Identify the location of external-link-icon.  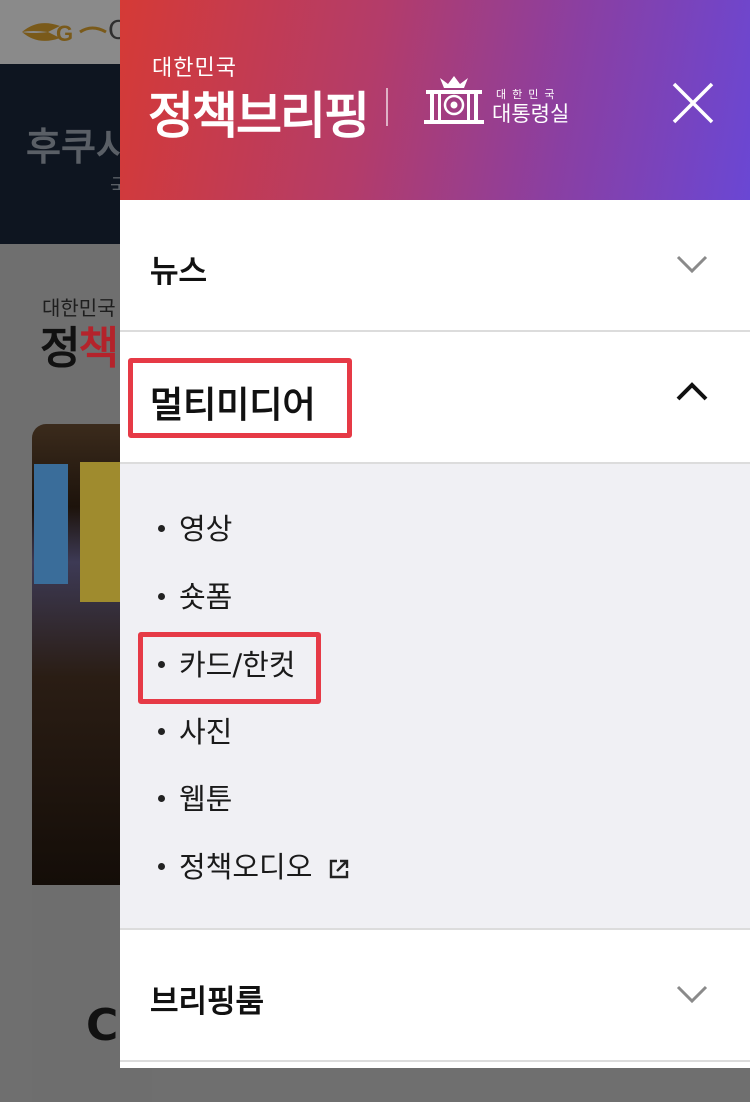
(338, 869).